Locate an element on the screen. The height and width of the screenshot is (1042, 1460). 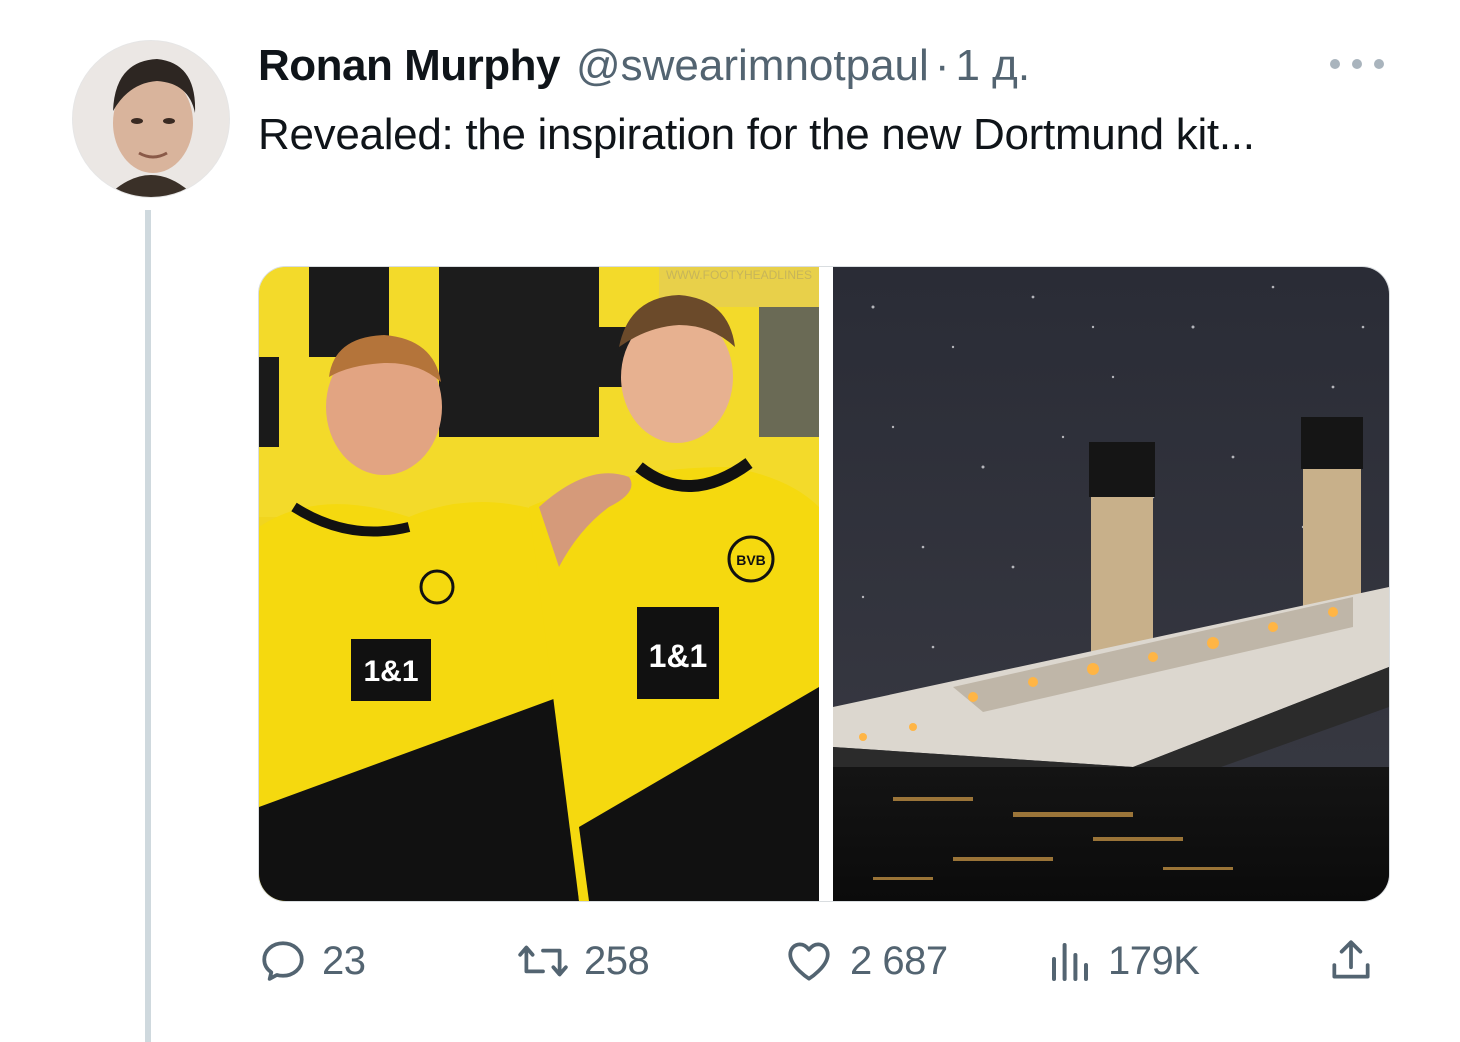
views-chart-icon is located at coordinates (1070, 962).